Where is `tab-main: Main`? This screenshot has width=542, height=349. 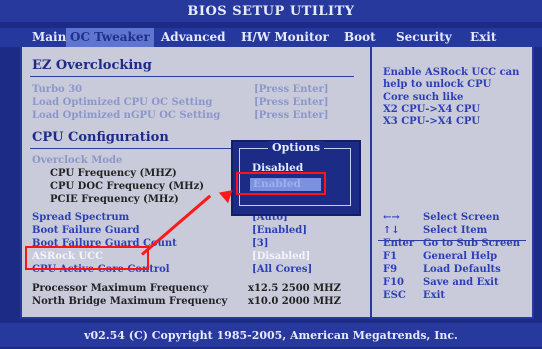 tab-main: Main is located at coordinates (49, 37).